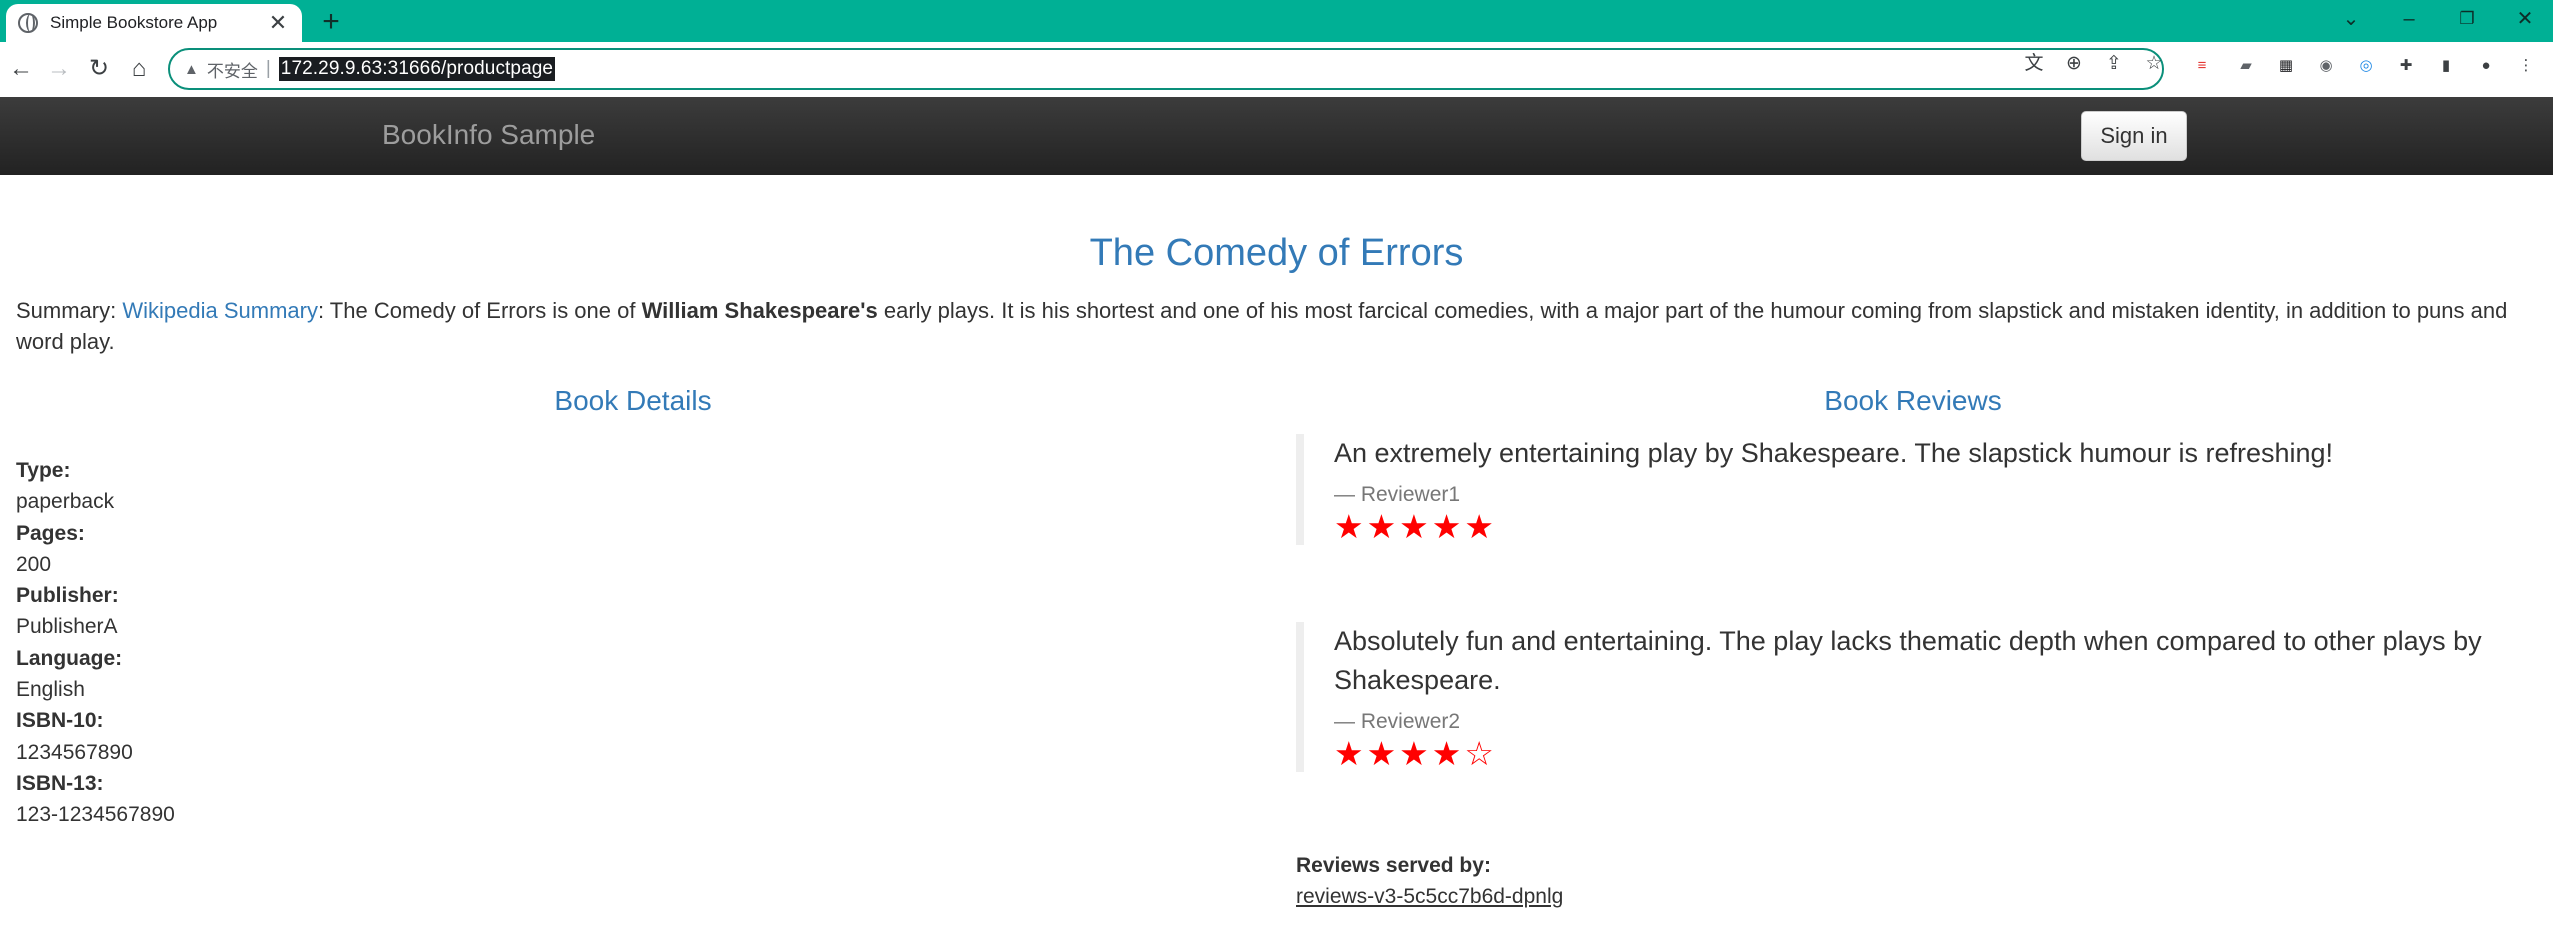  Describe the element at coordinates (1393, 865) in the screenshot. I see `served-by-label: Reviews served by:` at that location.